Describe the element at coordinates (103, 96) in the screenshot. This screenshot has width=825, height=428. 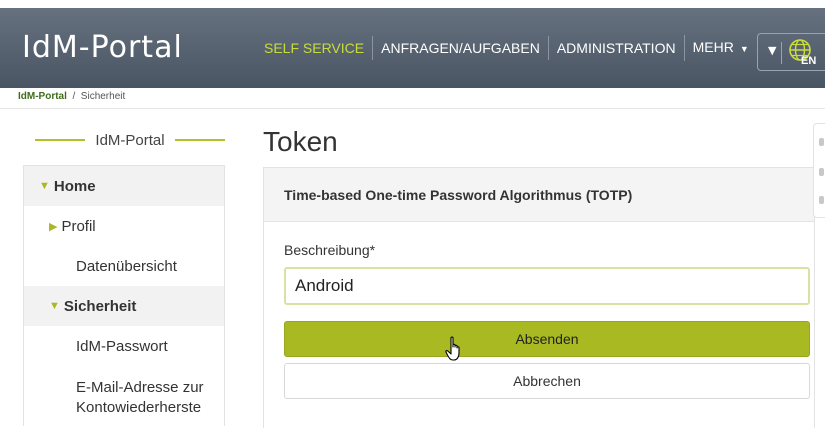
I see `breadcrumb-current: Sicherheit` at that location.